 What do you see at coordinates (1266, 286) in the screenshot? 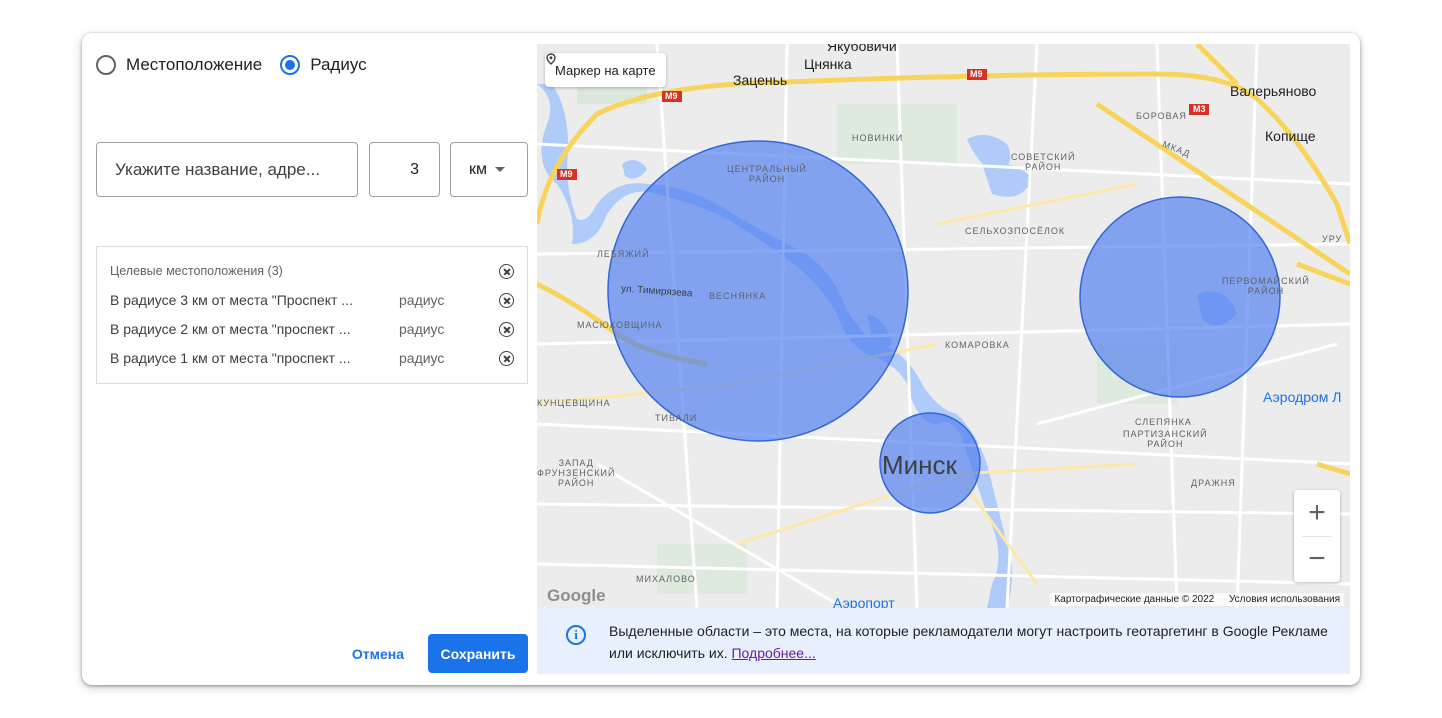
I see `map-label: ПЕРВОМАЙСКИЙ РАЙОН` at bounding box center [1266, 286].